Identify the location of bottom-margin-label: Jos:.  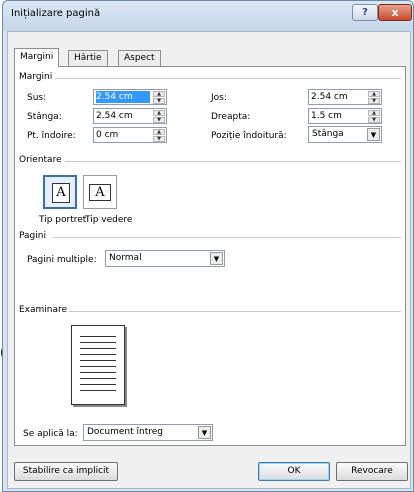
(219, 98).